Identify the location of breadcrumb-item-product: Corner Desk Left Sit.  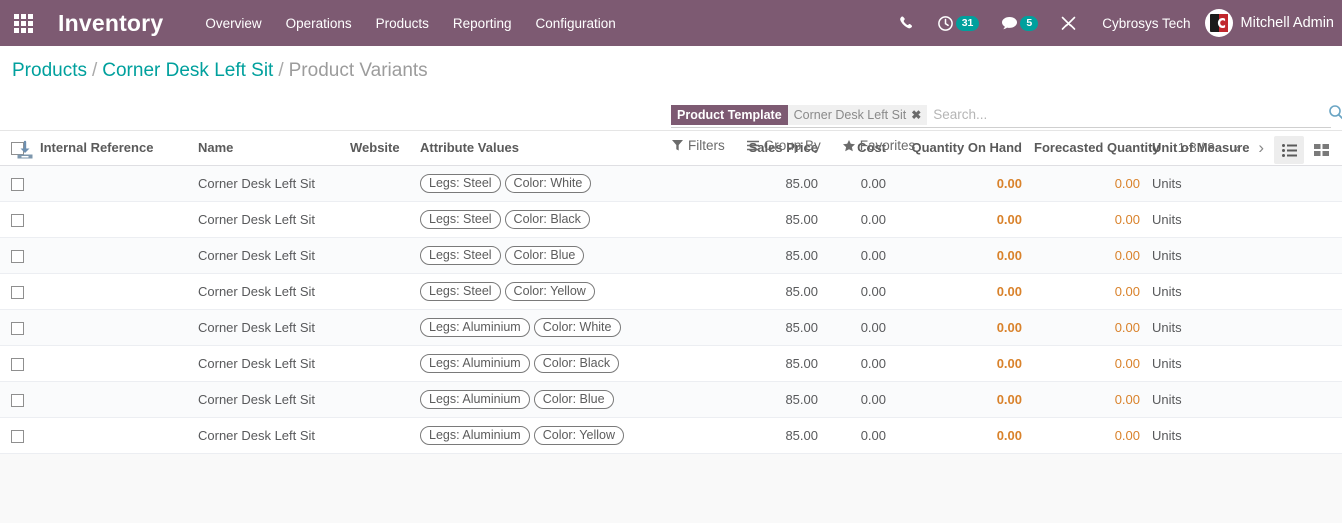
(187, 70).